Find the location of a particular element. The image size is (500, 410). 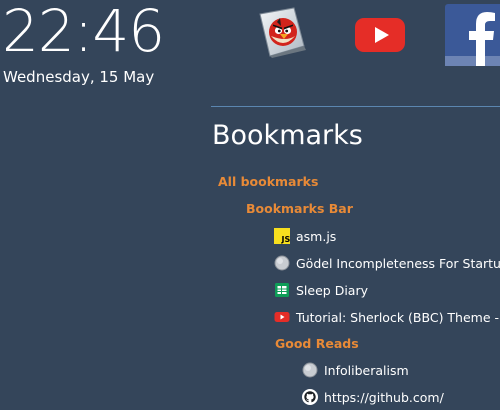

bookmark-folder-bookmarks-bar: Bookmarks Bar is located at coordinates (299, 208).